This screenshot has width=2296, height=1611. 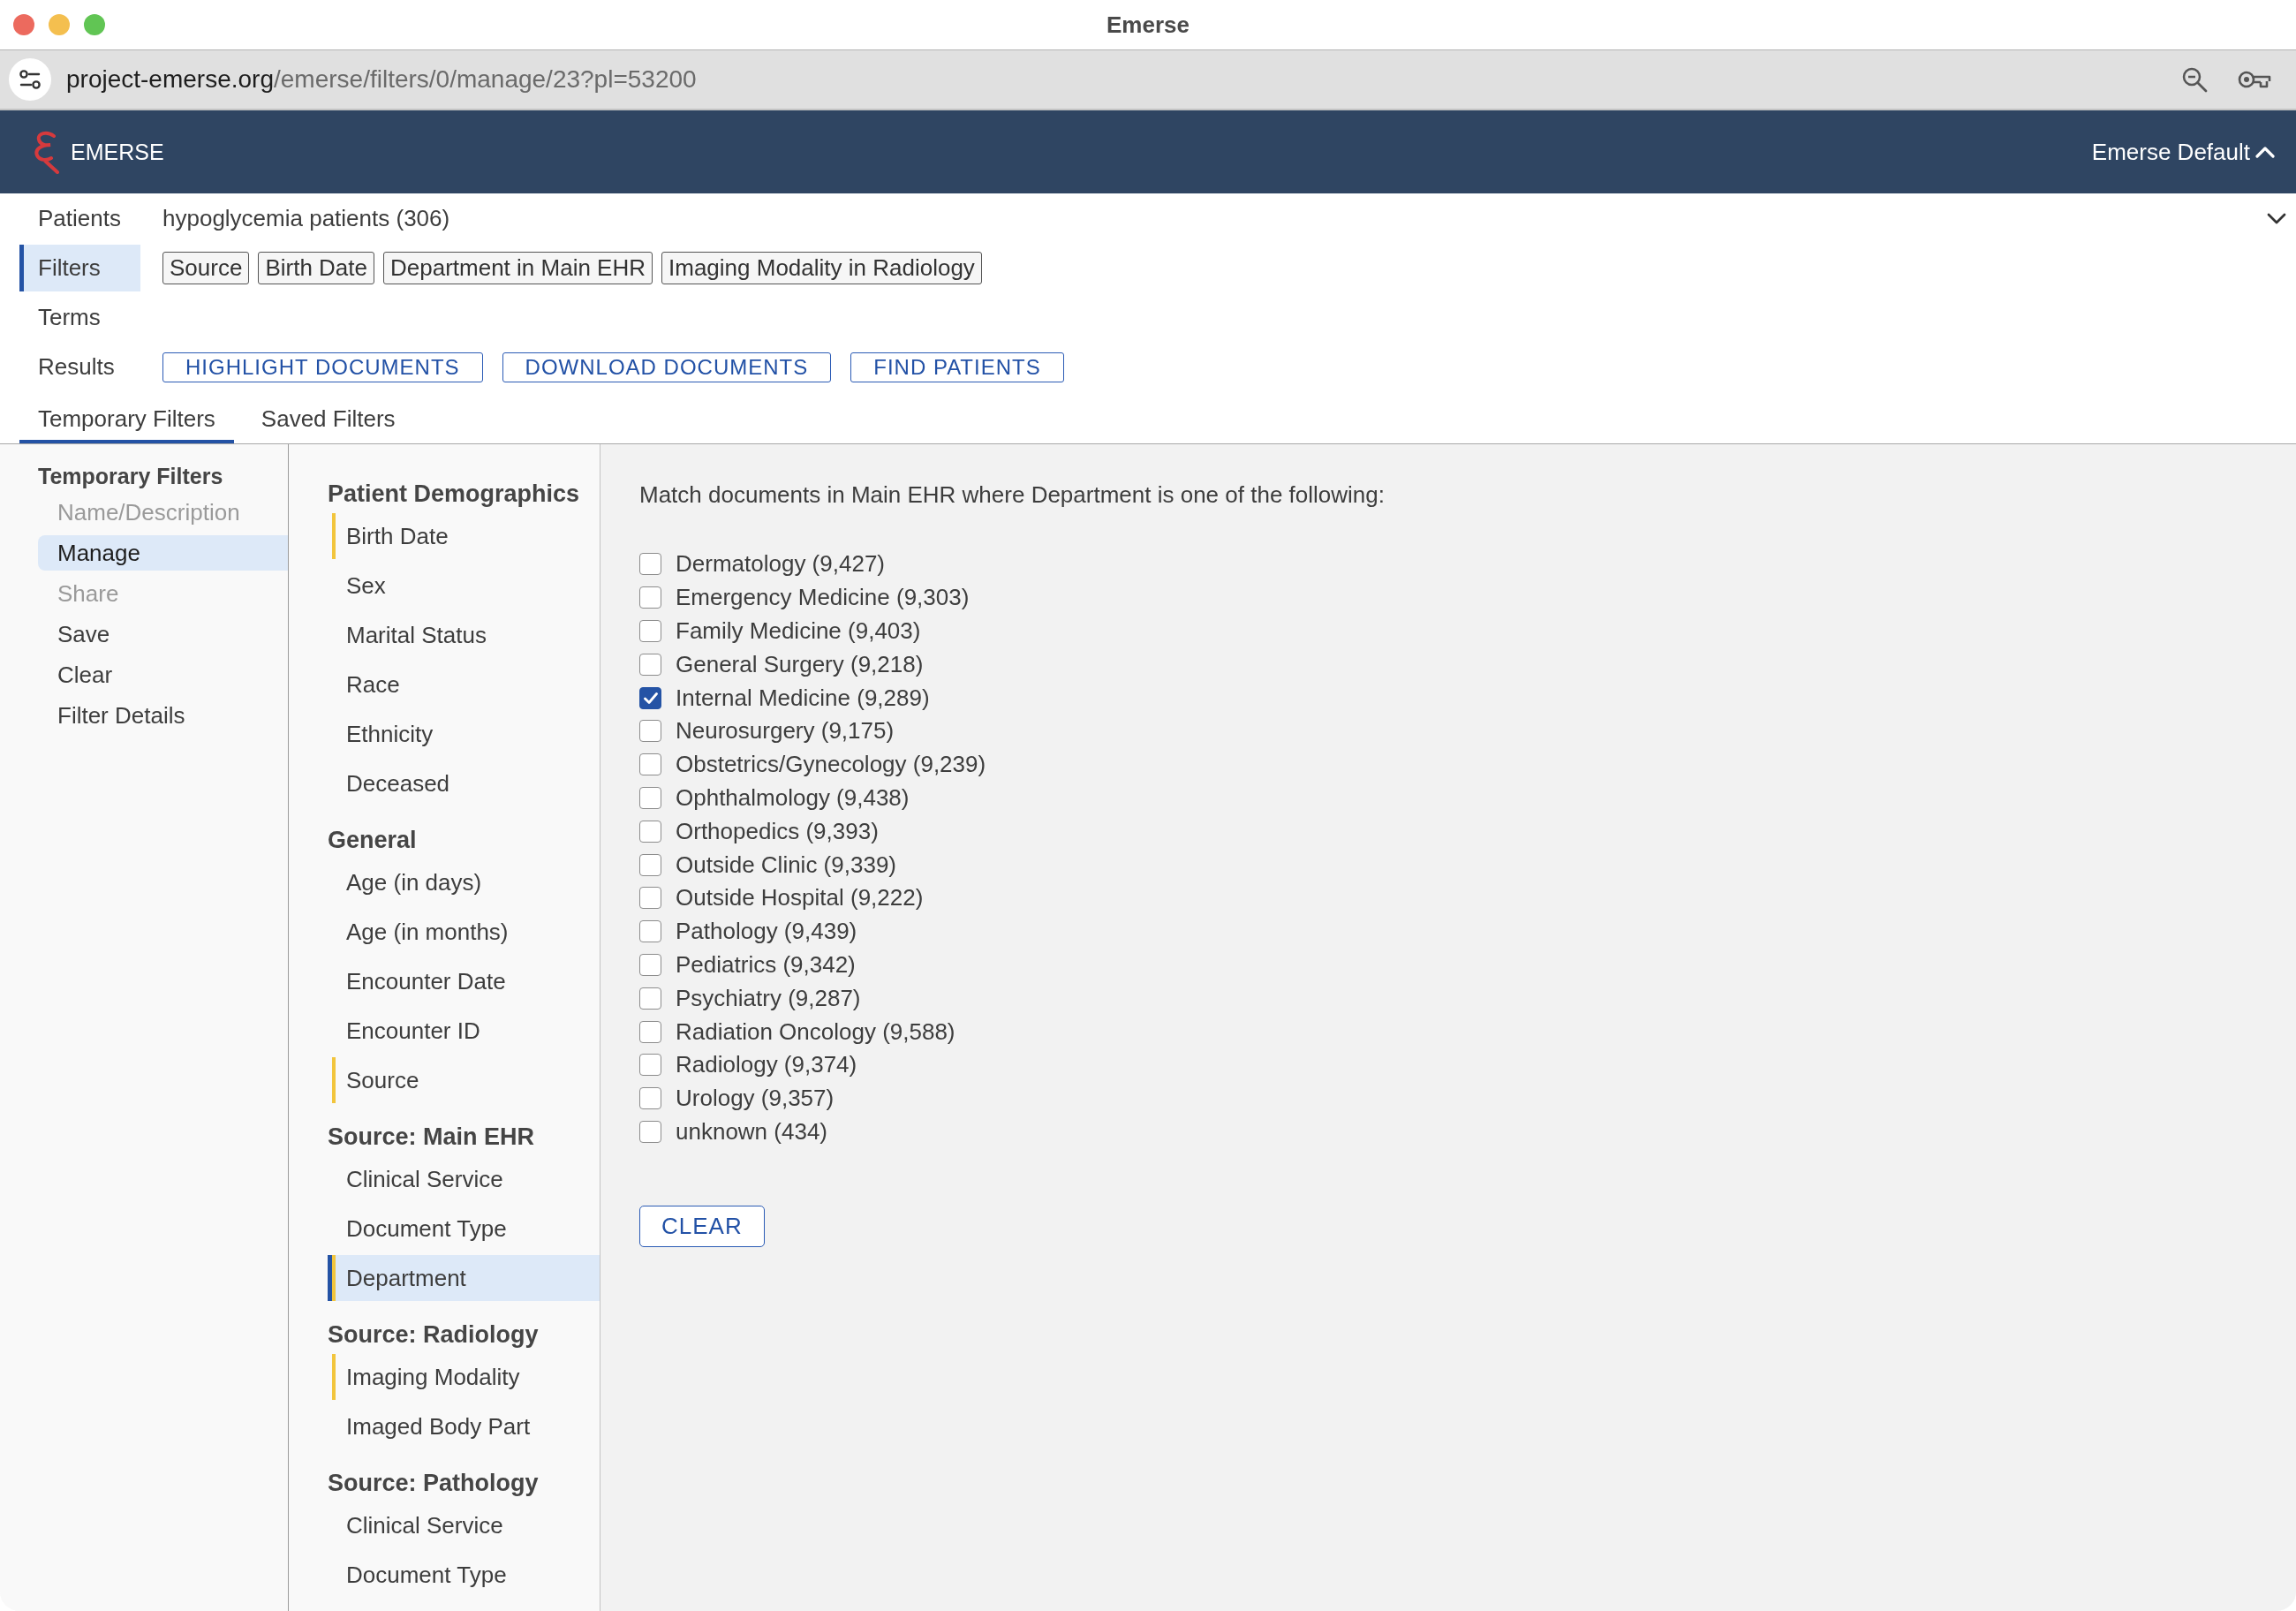 I want to click on filter-item: Race, so click(x=464, y=684).